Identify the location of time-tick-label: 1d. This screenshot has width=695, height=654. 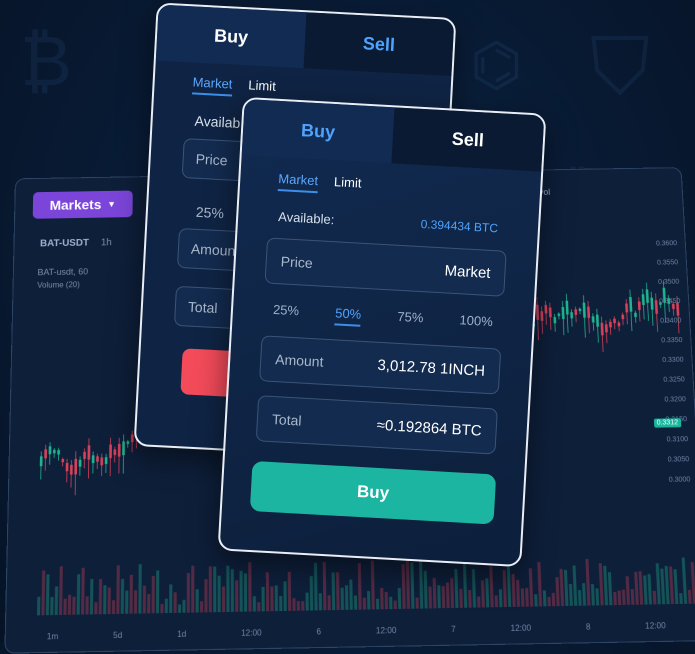
(181, 634).